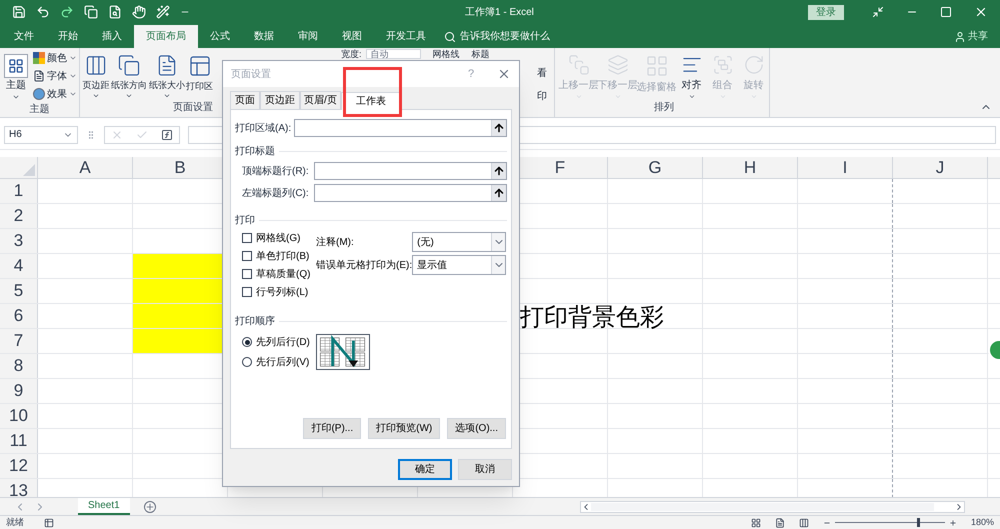 The width and height of the screenshot is (1000, 529). What do you see at coordinates (19, 366) in the screenshot?
I see `row-header: 8` at bounding box center [19, 366].